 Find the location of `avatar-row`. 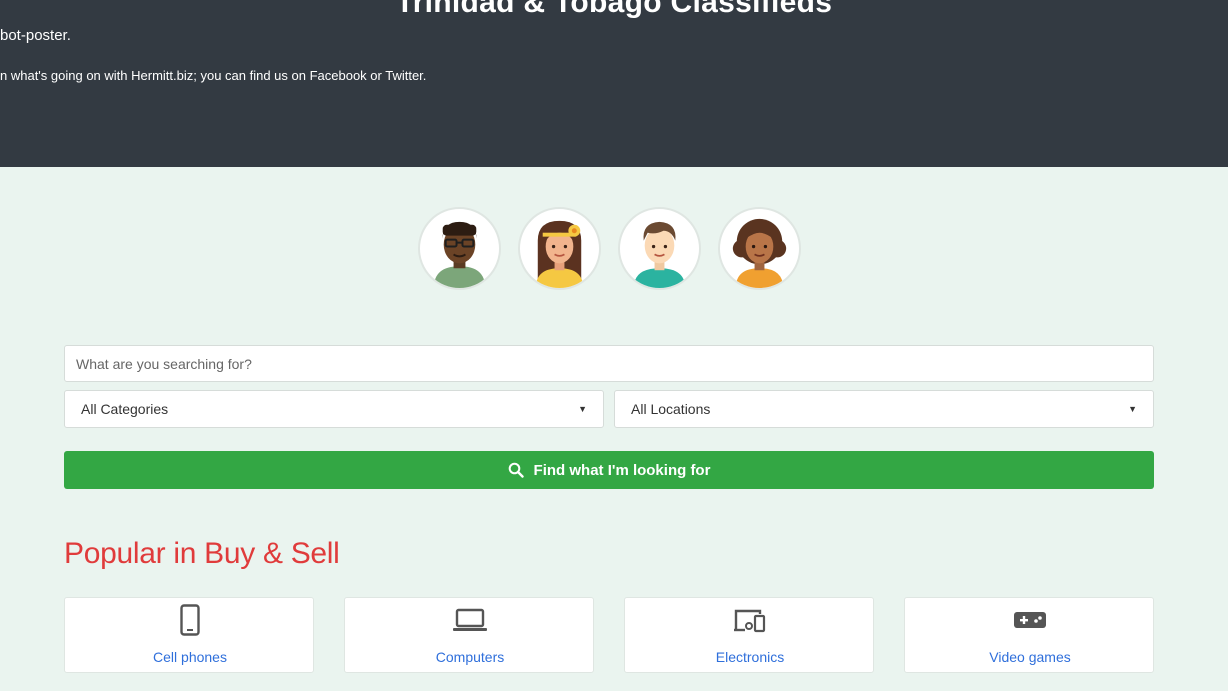

avatar-row is located at coordinates (609, 248).